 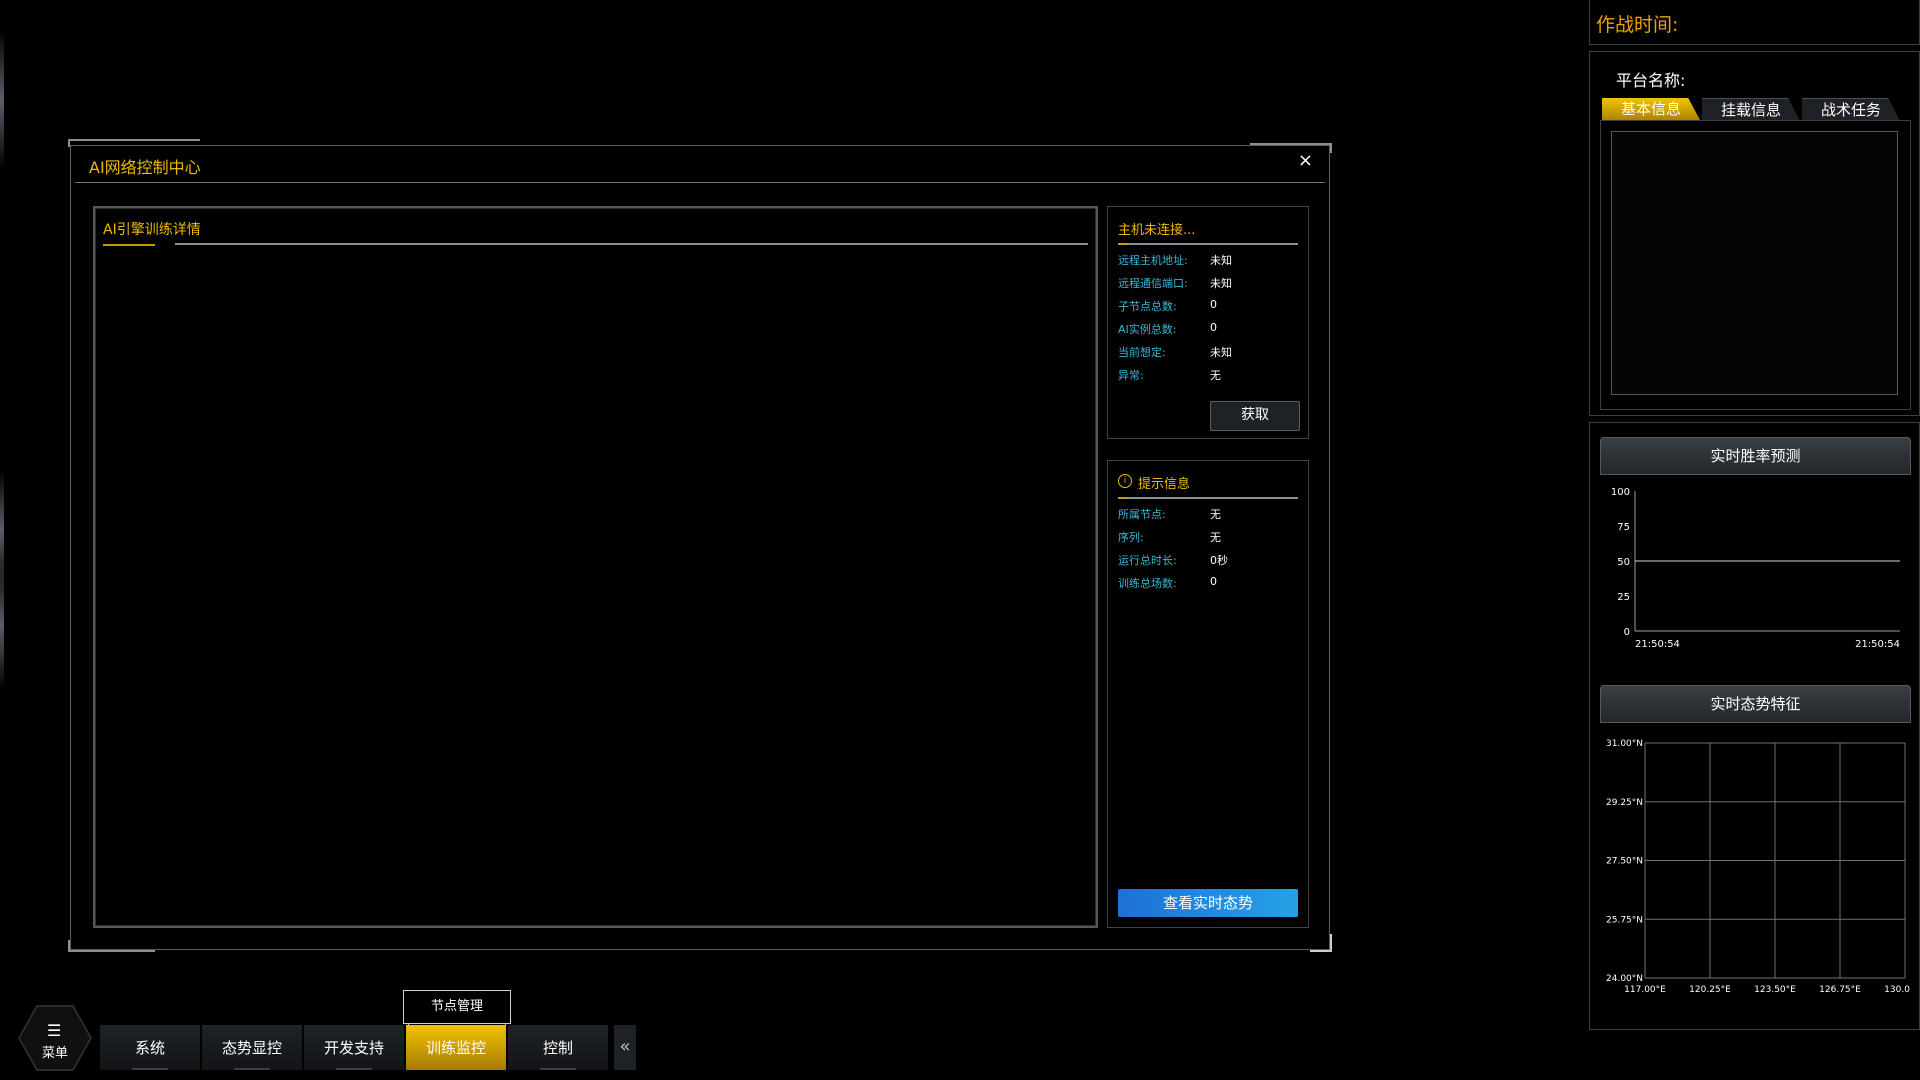 What do you see at coordinates (1219, 560) in the screenshot?
I see `field-value: 0秒` at bounding box center [1219, 560].